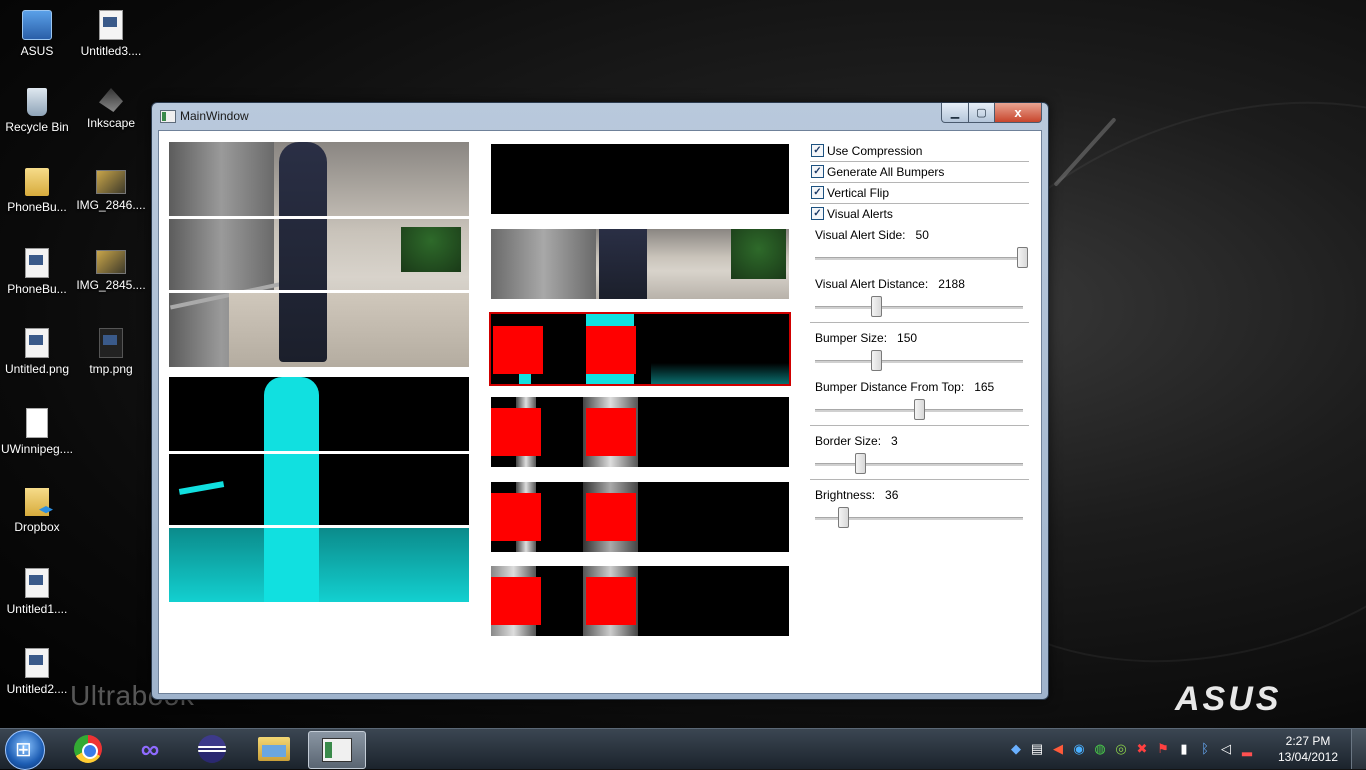 The width and height of the screenshot is (1366, 770). What do you see at coordinates (984, 387) in the screenshot?
I see `slider-value: 165` at bounding box center [984, 387].